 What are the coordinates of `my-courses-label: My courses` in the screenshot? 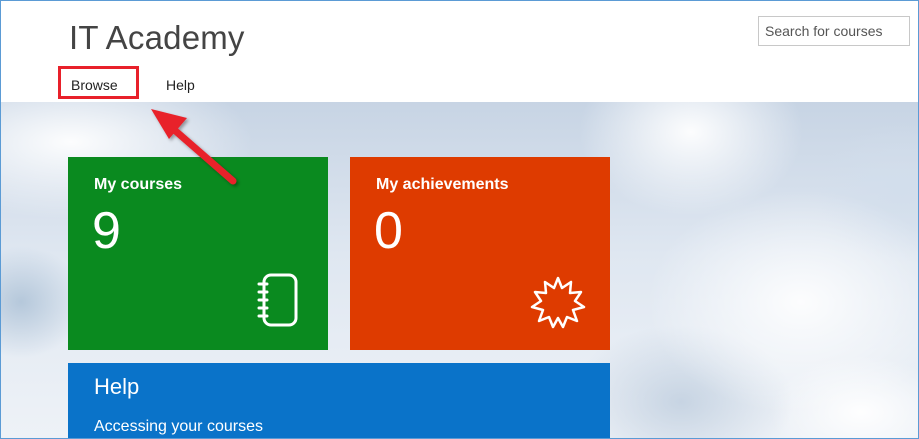 It's located at (138, 184).